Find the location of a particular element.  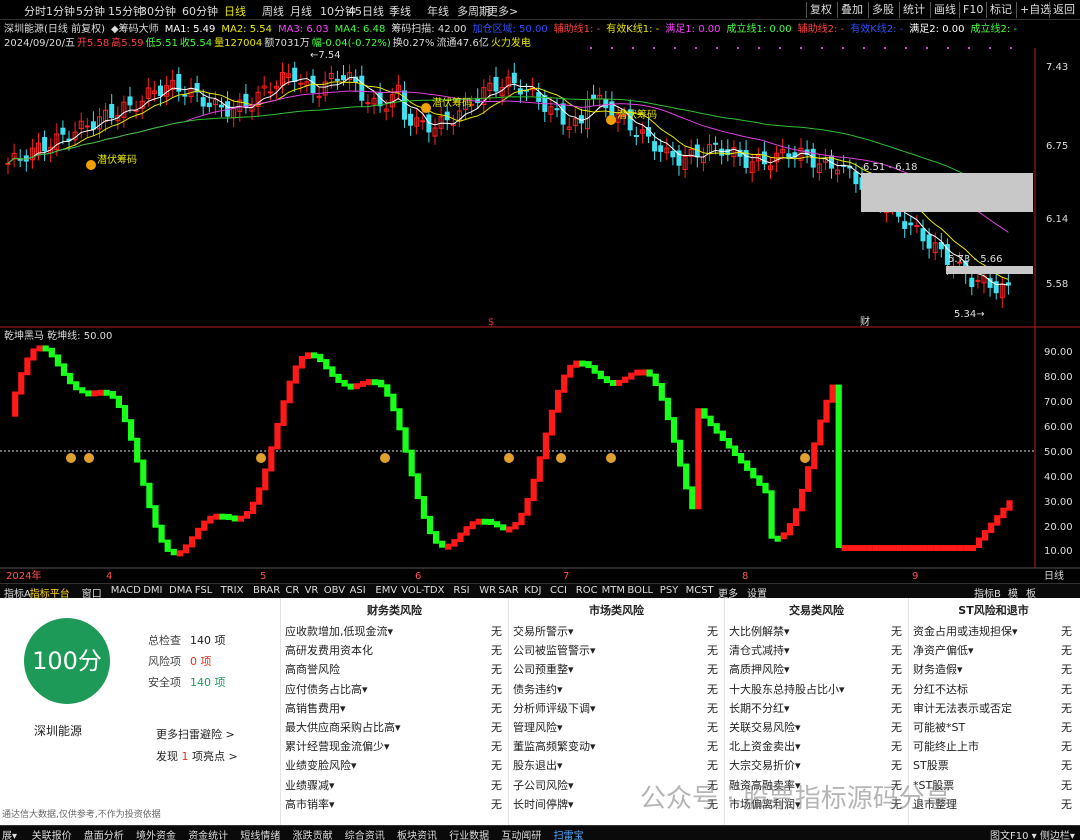

bottom-tab-1: 关联报价 is located at coordinates (52, 833).